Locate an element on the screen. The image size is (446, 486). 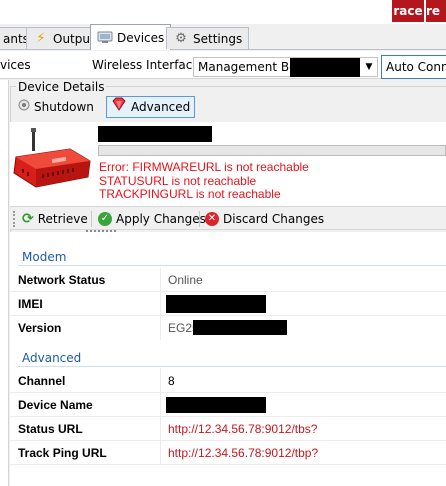
checkmark-icon: ✓ is located at coordinates (105, 219).